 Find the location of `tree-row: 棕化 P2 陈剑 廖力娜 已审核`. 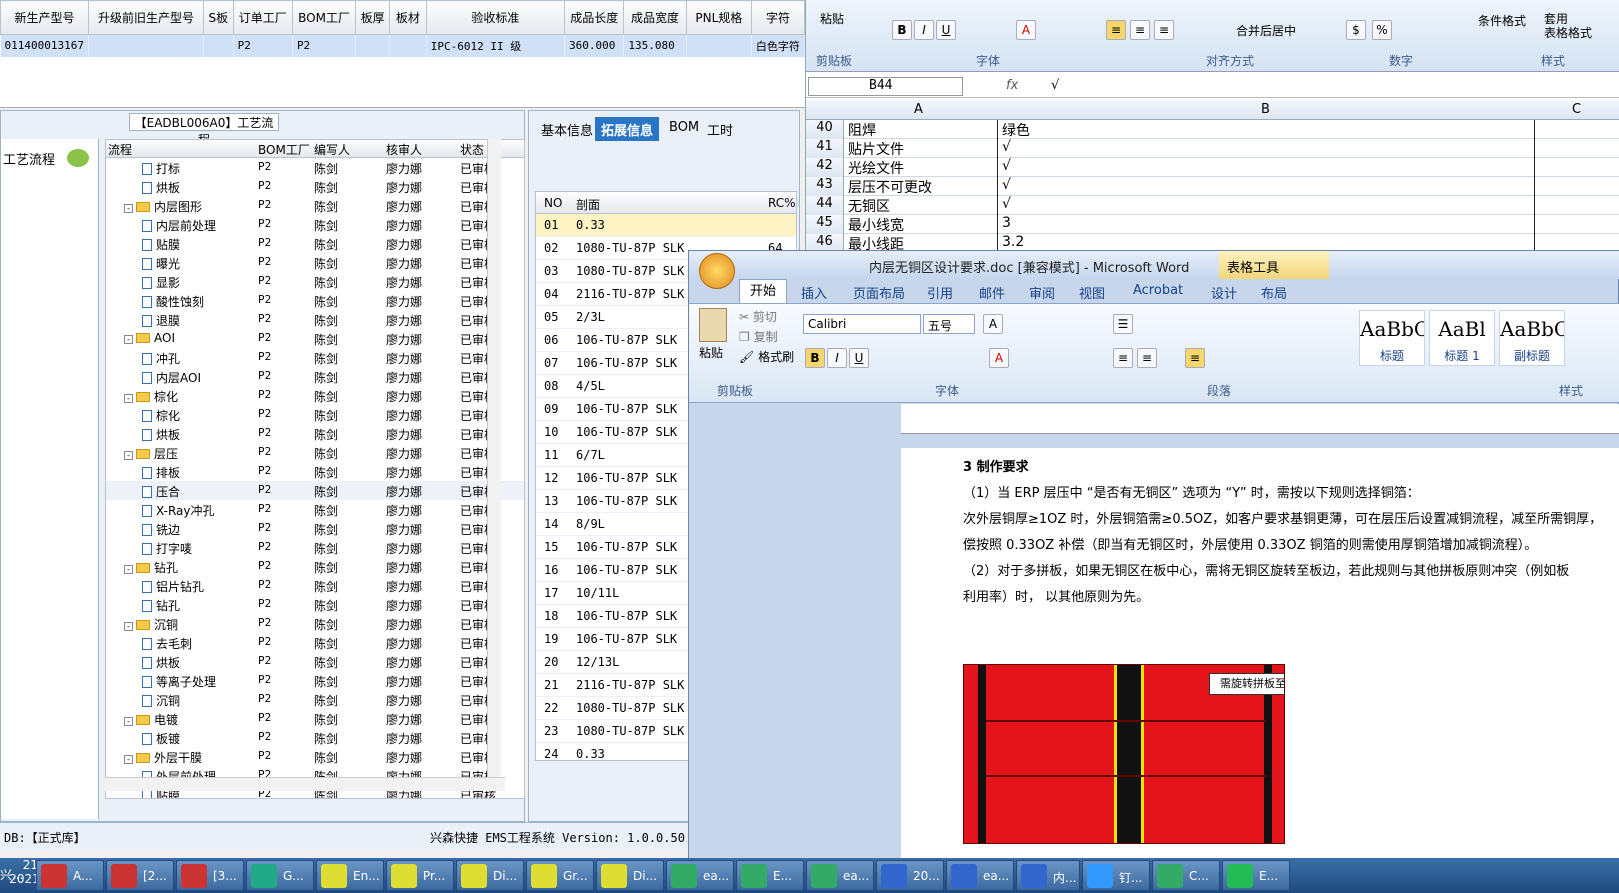

tree-row: 棕化 P2 陈剑 廖力娜 已审核 is located at coordinates (315, 414).